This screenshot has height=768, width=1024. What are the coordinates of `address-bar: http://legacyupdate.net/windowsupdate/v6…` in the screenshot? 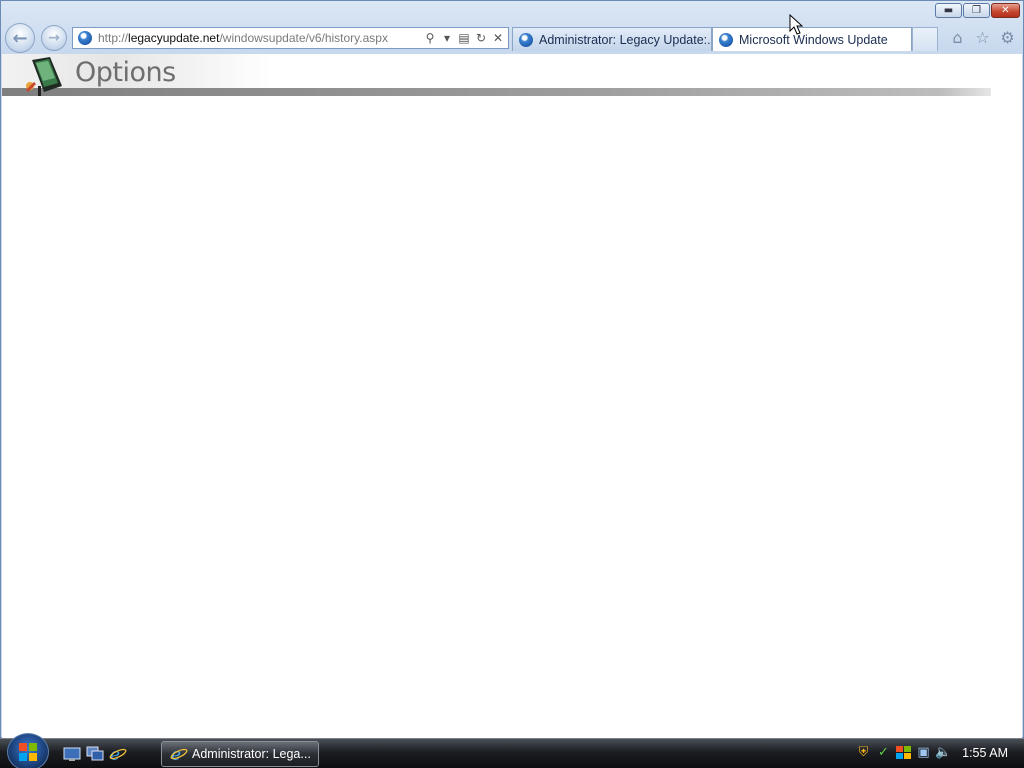 It's located at (290, 38).